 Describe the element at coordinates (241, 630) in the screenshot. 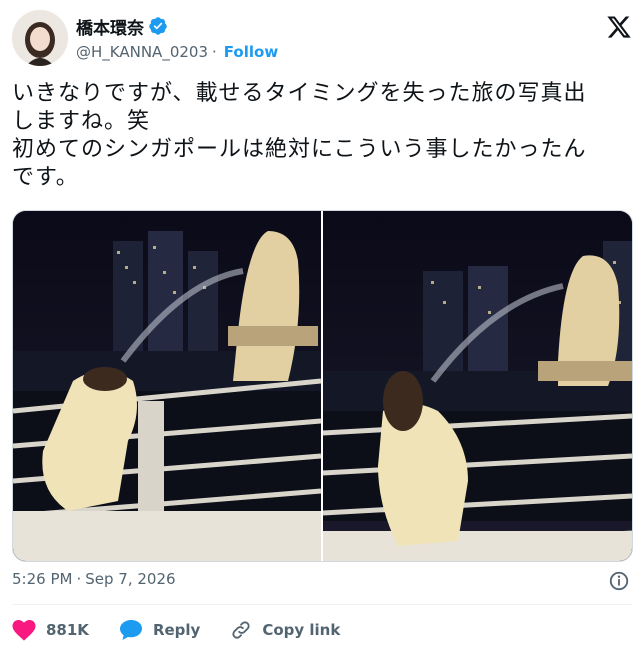

I see `link-icon` at that location.